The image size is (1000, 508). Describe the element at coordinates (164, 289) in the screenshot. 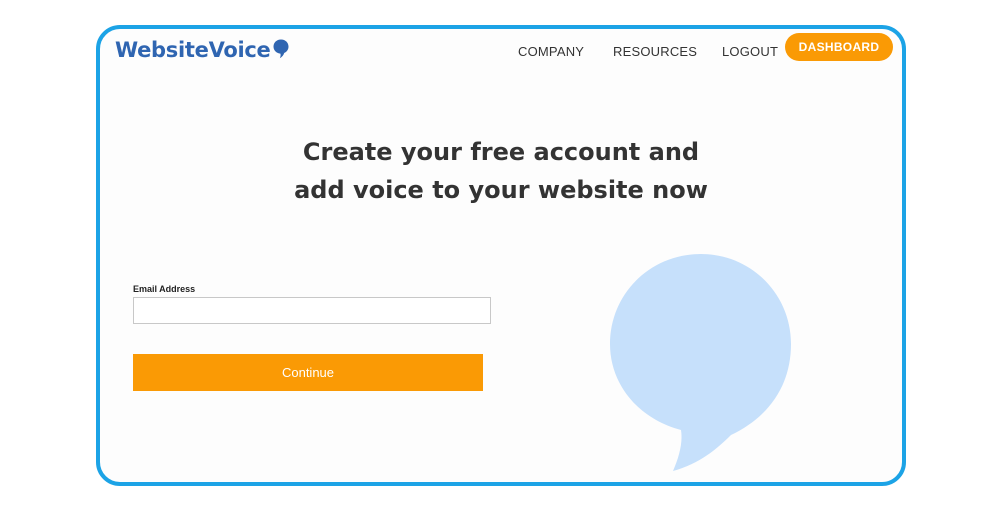

I see `email-label: Email Address` at that location.